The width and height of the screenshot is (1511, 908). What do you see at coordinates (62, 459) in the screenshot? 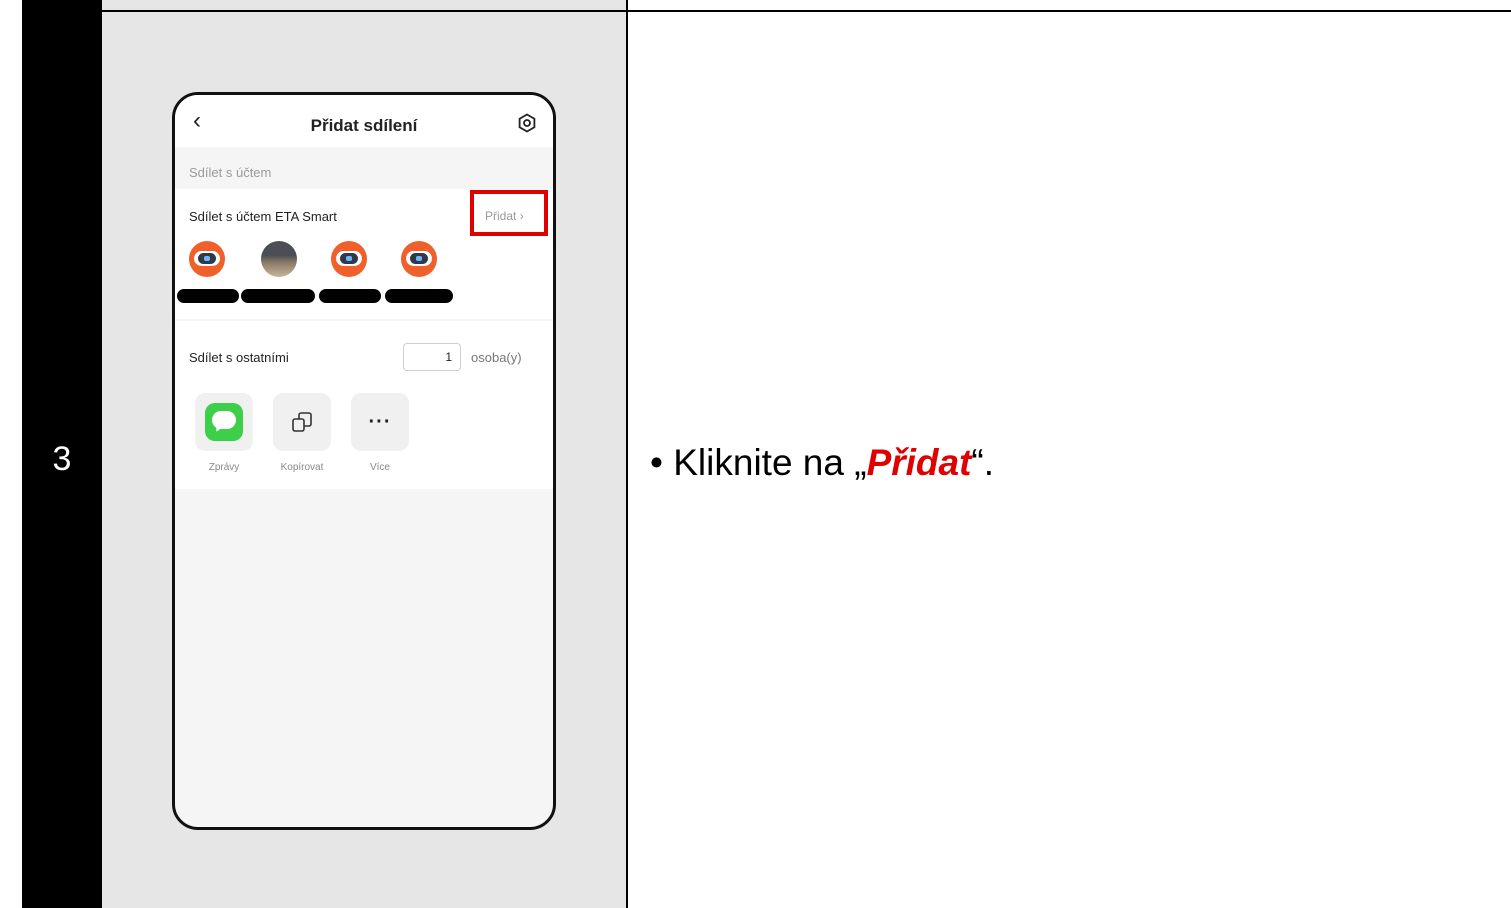
I see `step-number: 3` at bounding box center [62, 459].